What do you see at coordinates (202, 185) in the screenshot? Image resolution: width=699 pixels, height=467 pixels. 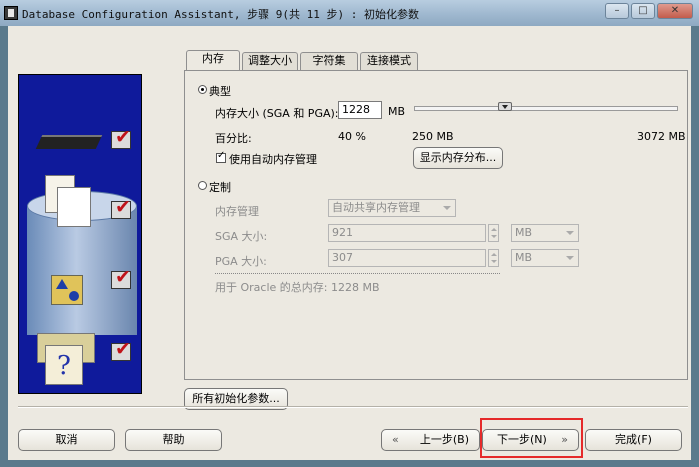 I see `custom-radio` at bounding box center [202, 185].